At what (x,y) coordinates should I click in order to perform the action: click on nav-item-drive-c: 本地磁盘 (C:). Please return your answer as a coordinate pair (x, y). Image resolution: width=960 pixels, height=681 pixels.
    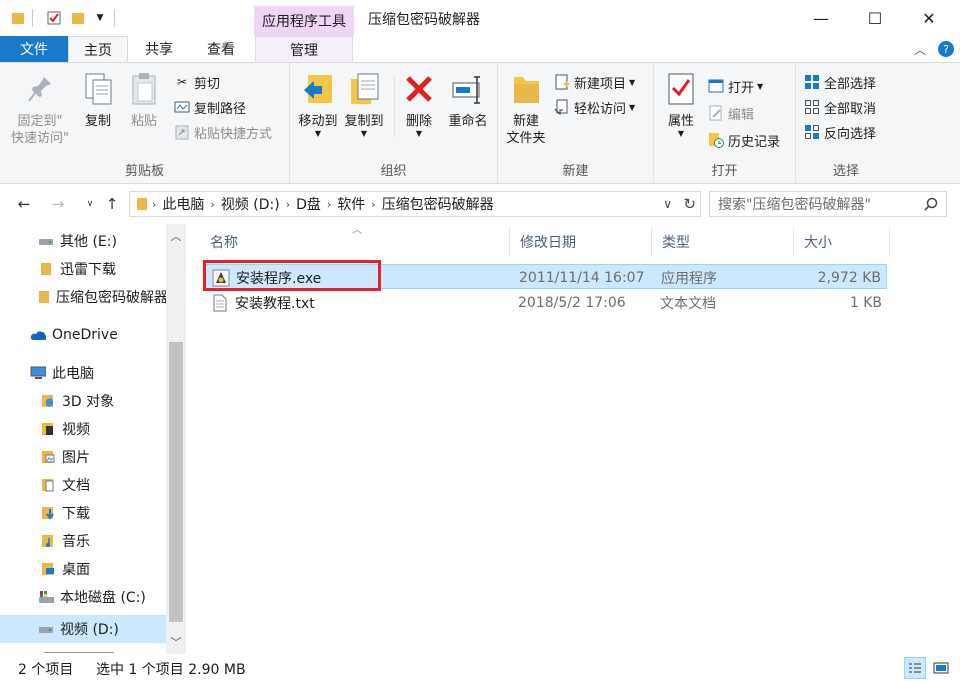
    Looking at the image, I should click on (83, 597).